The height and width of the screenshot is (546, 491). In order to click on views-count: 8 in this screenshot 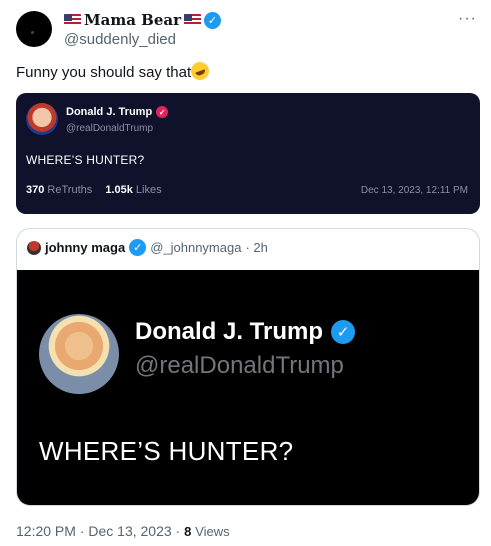, I will do `click(188, 531)`.